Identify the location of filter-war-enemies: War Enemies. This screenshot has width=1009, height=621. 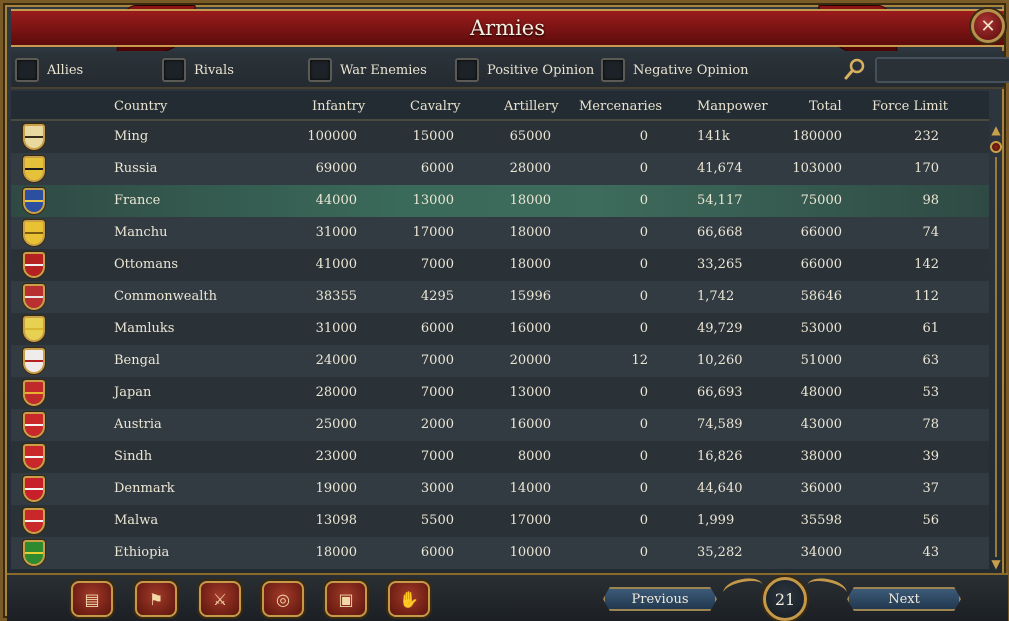
(367, 70).